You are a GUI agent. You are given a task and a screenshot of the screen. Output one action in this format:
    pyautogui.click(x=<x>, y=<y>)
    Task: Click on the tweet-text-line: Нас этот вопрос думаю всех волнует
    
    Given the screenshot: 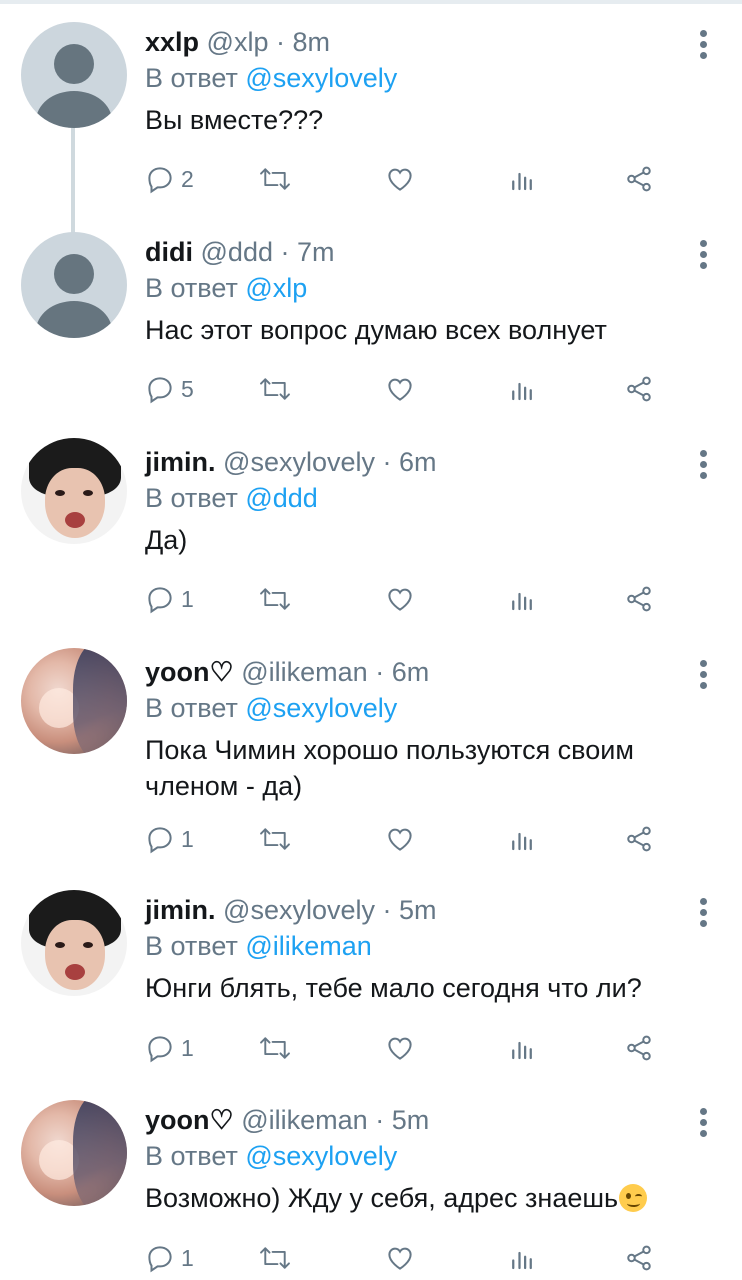 What is the action you would take?
    pyautogui.click(x=376, y=330)
    